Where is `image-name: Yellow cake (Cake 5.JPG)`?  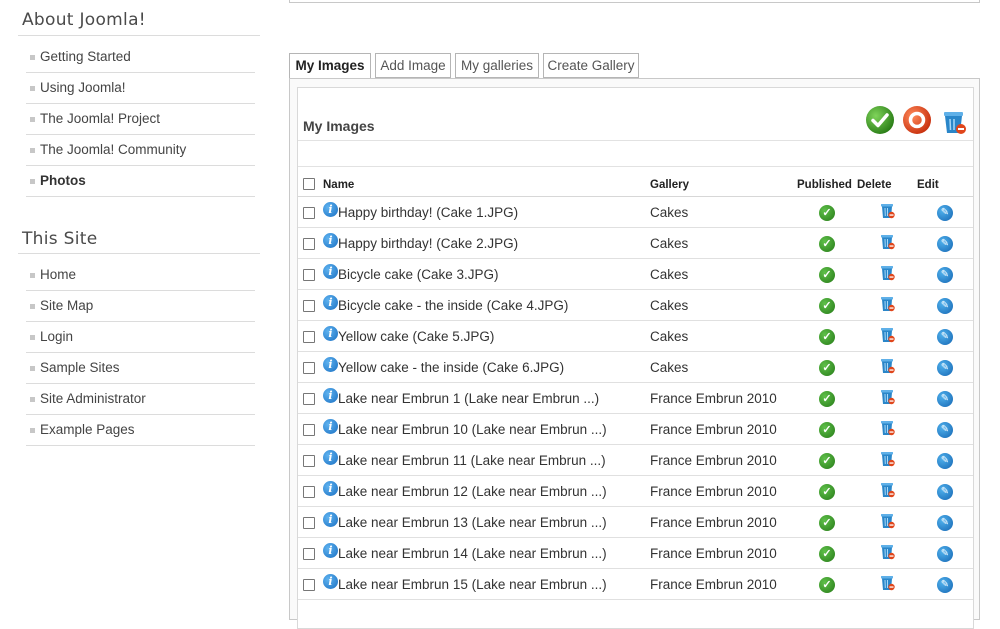
image-name: Yellow cake (Cake 5.JPG) is located at coordinates (416, 336).